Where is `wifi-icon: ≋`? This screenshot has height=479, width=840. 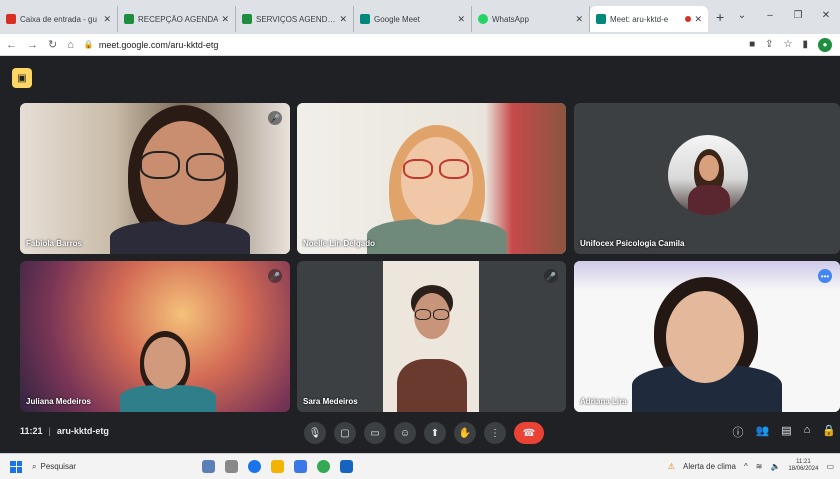 wifi-icon: ≋ is located at coordinates (759, 466).